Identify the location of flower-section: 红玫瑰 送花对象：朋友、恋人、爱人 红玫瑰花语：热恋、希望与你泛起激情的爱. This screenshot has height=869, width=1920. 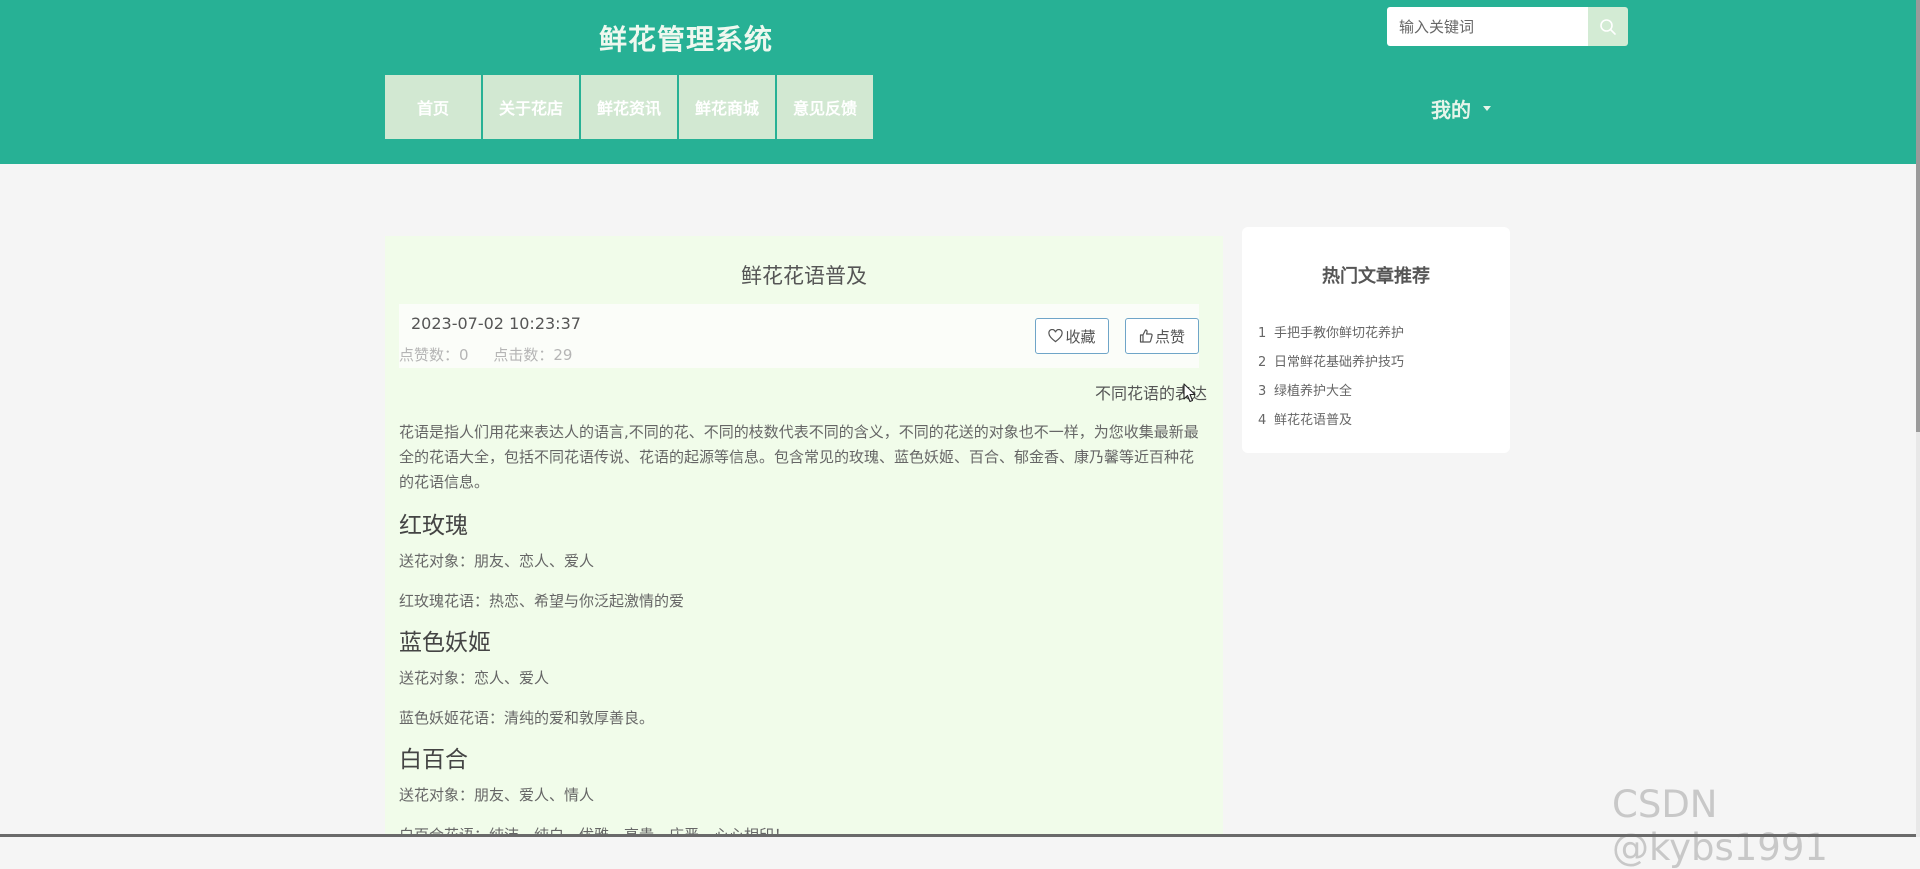
(803, 558).